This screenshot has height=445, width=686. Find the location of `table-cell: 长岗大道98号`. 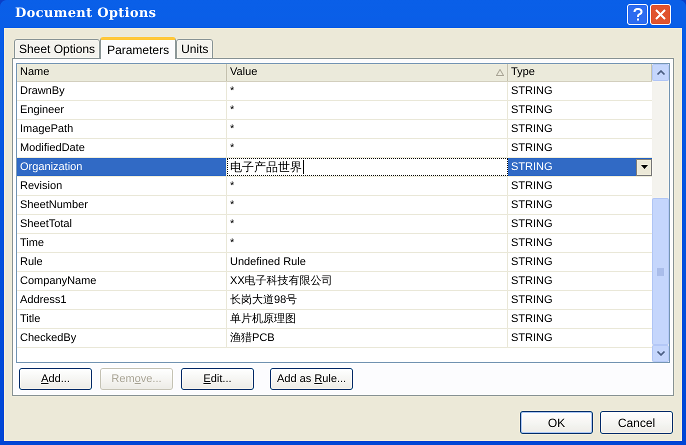

table-cell: 长岗大道98号 is located at coordinates (367, 300).